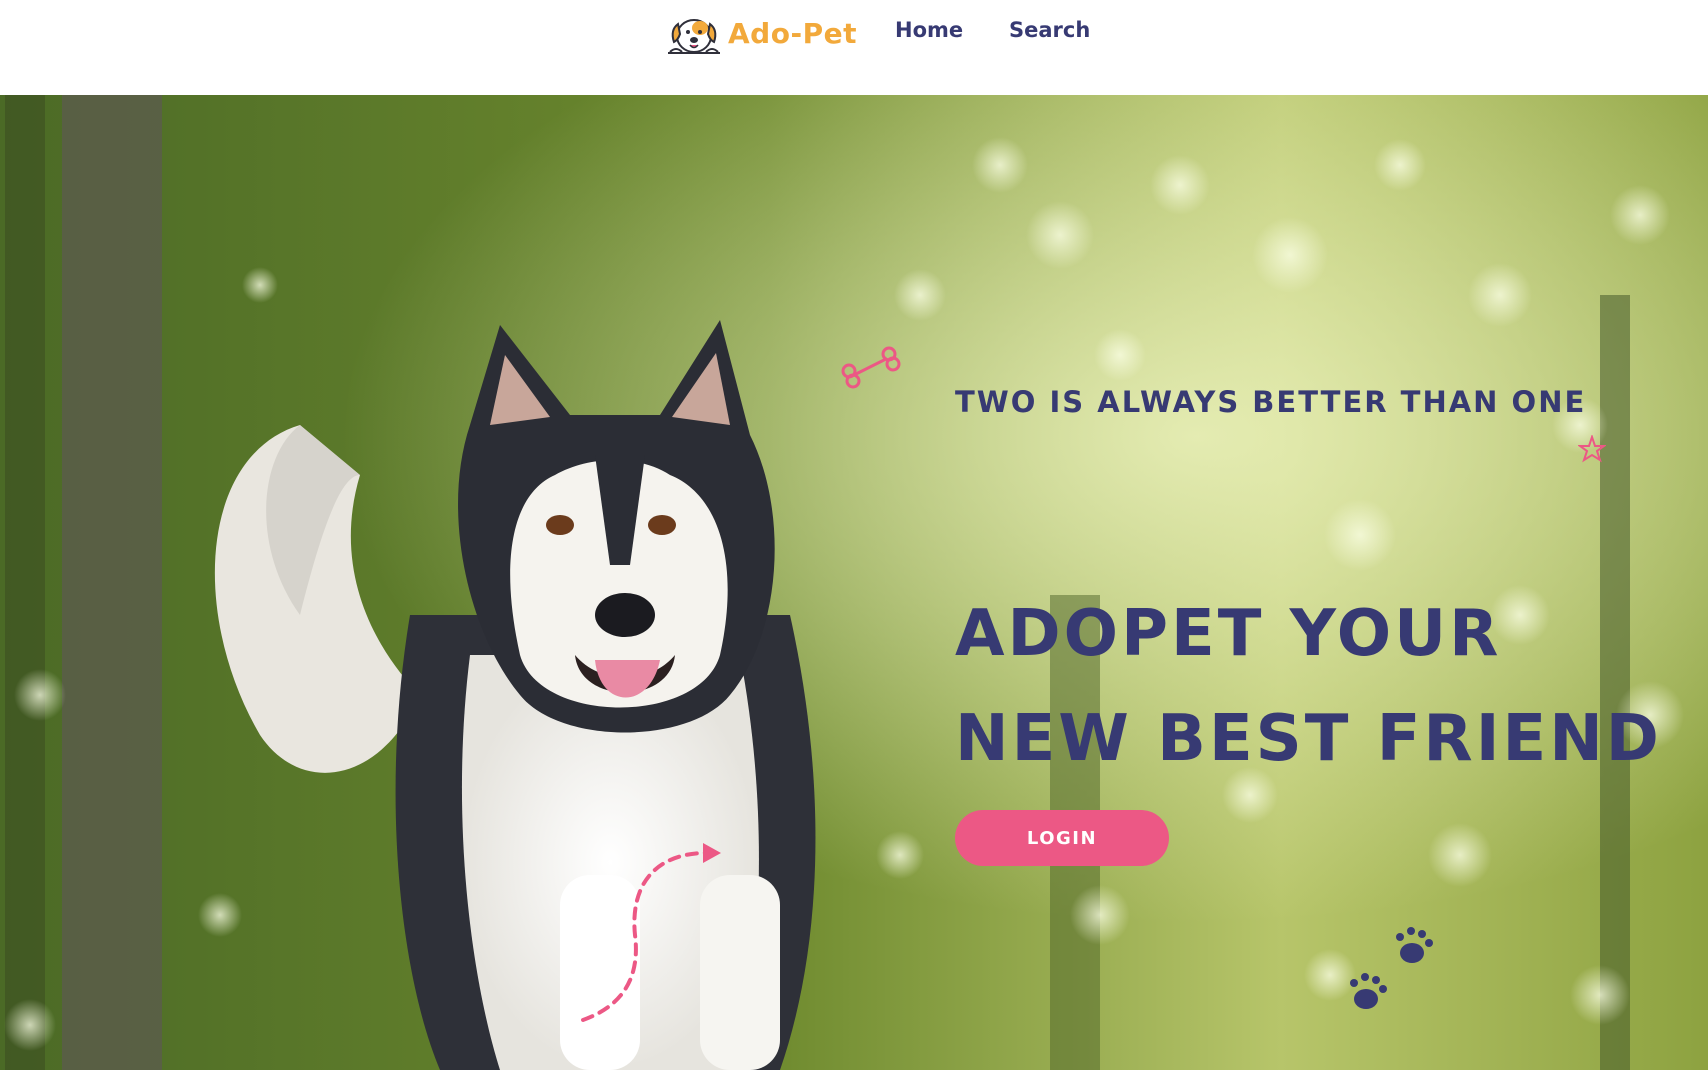 This screenshot has height=1070, width=1708. What do you see at coordinates (1391, 968) in the screenshot?
I see `paw-prints-icon` at bounding box center [1391, 968].